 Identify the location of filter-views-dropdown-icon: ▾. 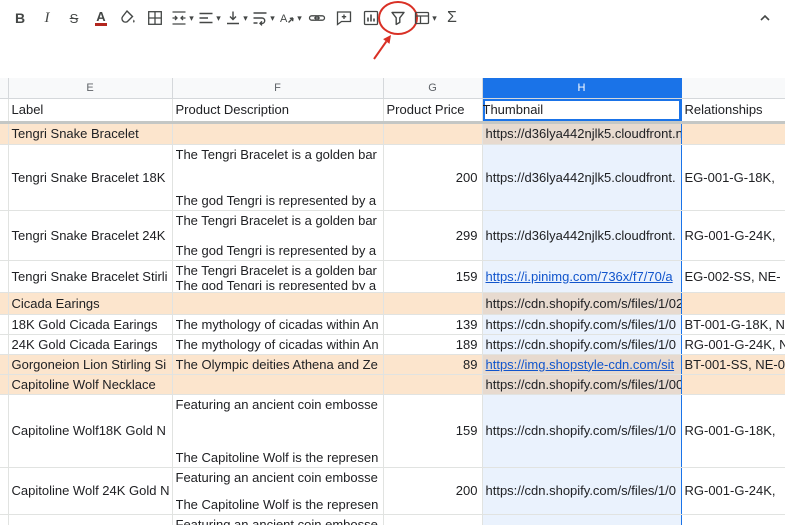
(434, 18).